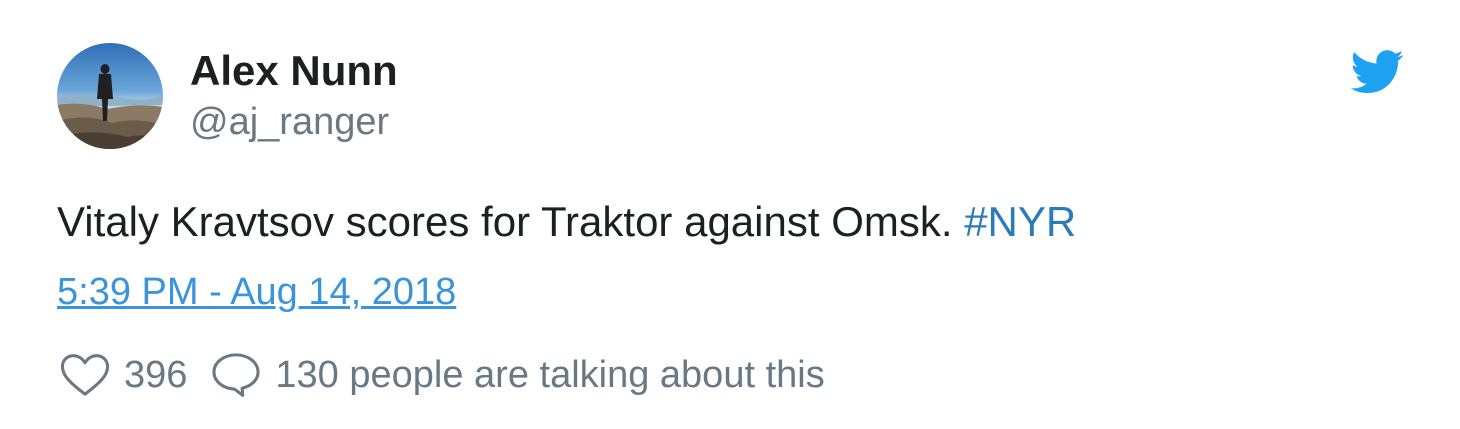  I want to click on twitter-bird-glyph, so click(1377, 72).